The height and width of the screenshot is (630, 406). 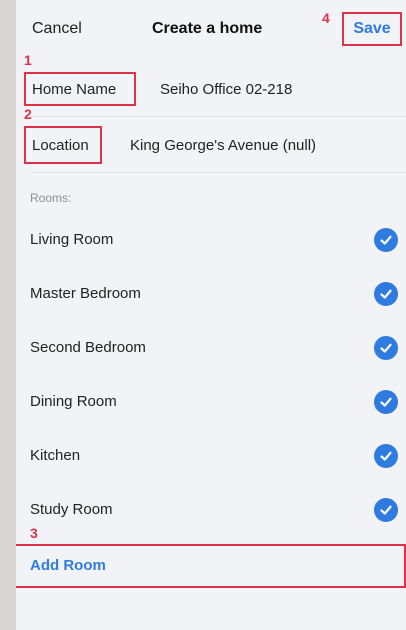 What do you see at coordinates (326, 18) in the screenshot?
I see `annotation-number-4: 4` at bounding box center [326, 18].